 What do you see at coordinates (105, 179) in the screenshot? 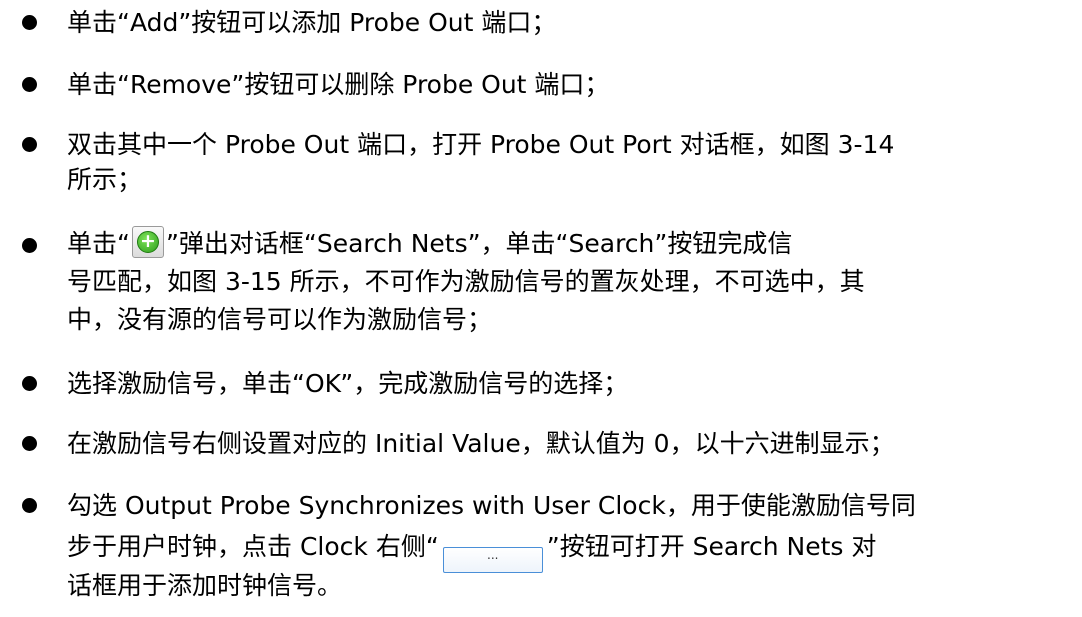
I see `list-item-text: 所示；` at bounding box center [105, 179].